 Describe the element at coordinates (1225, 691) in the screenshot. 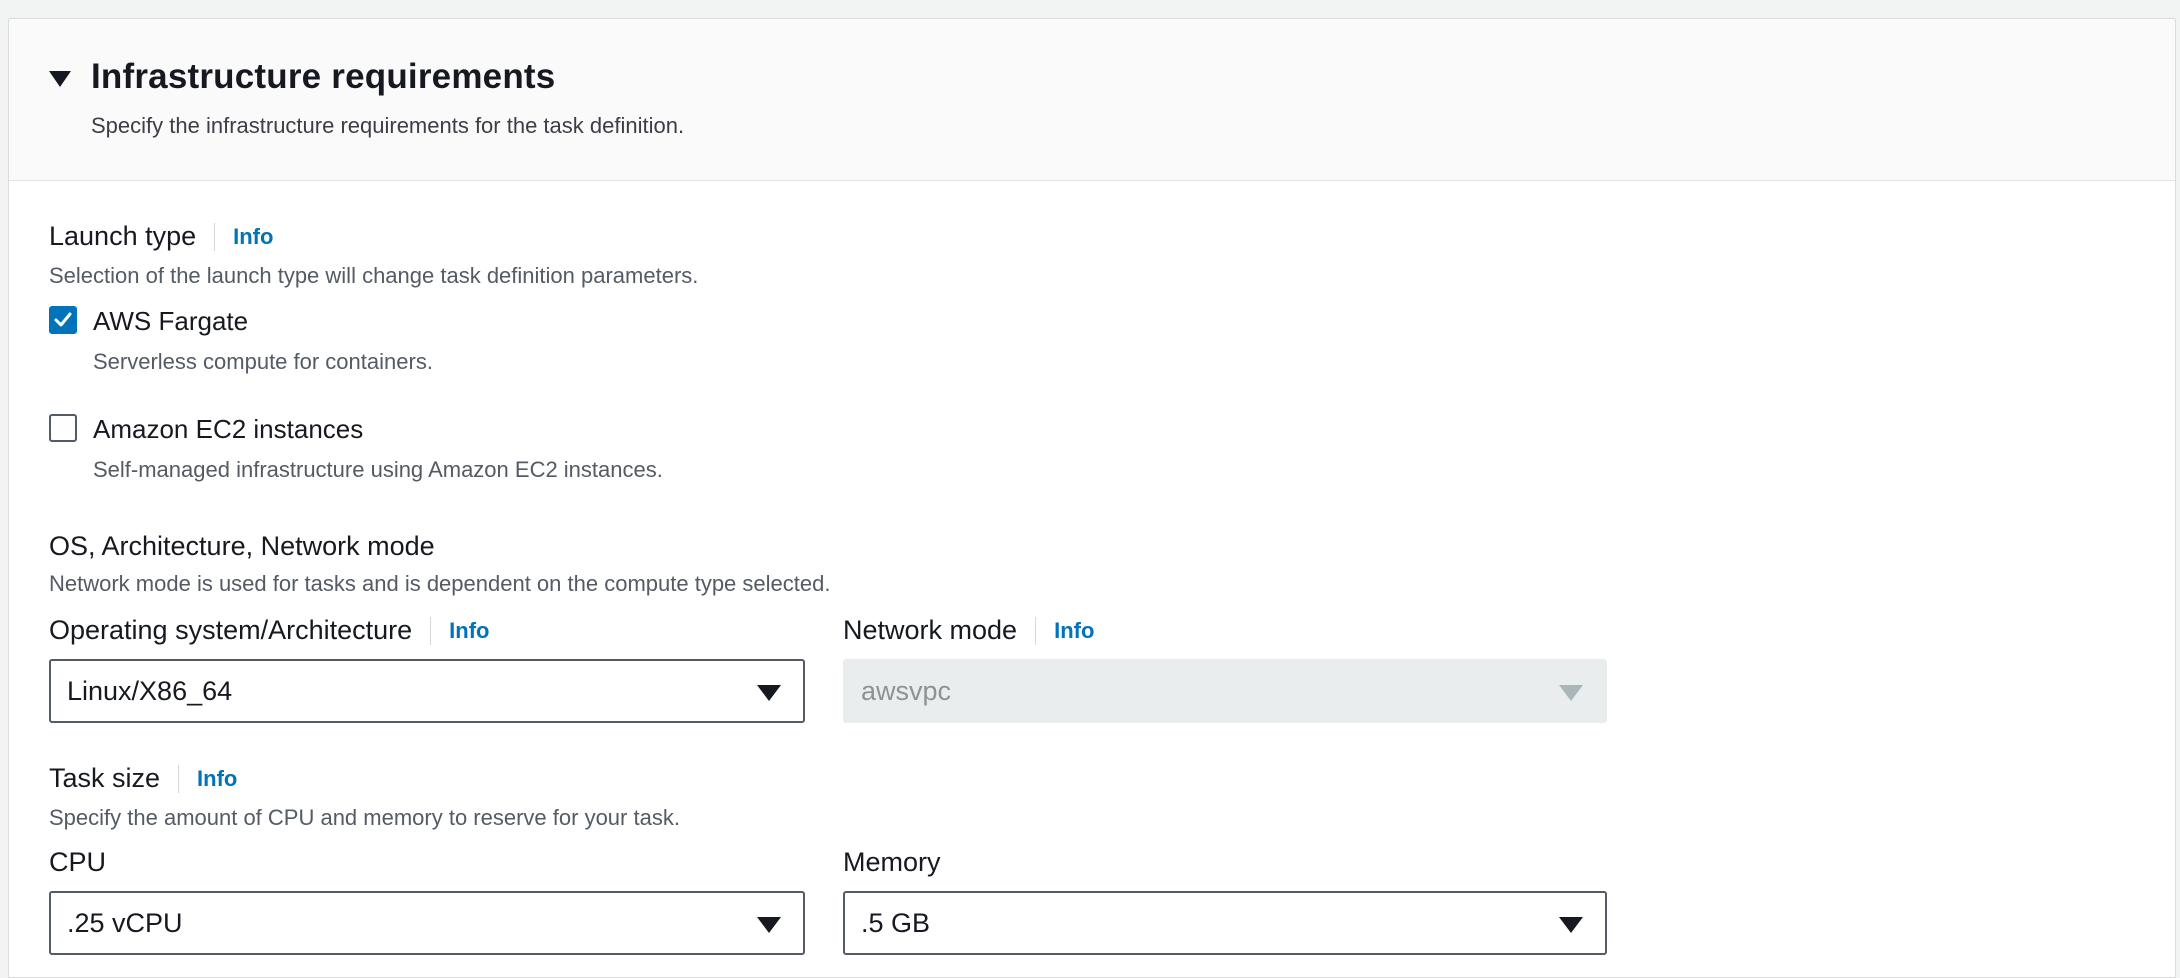

I see `network-mode-select: awsvpc` at that location.